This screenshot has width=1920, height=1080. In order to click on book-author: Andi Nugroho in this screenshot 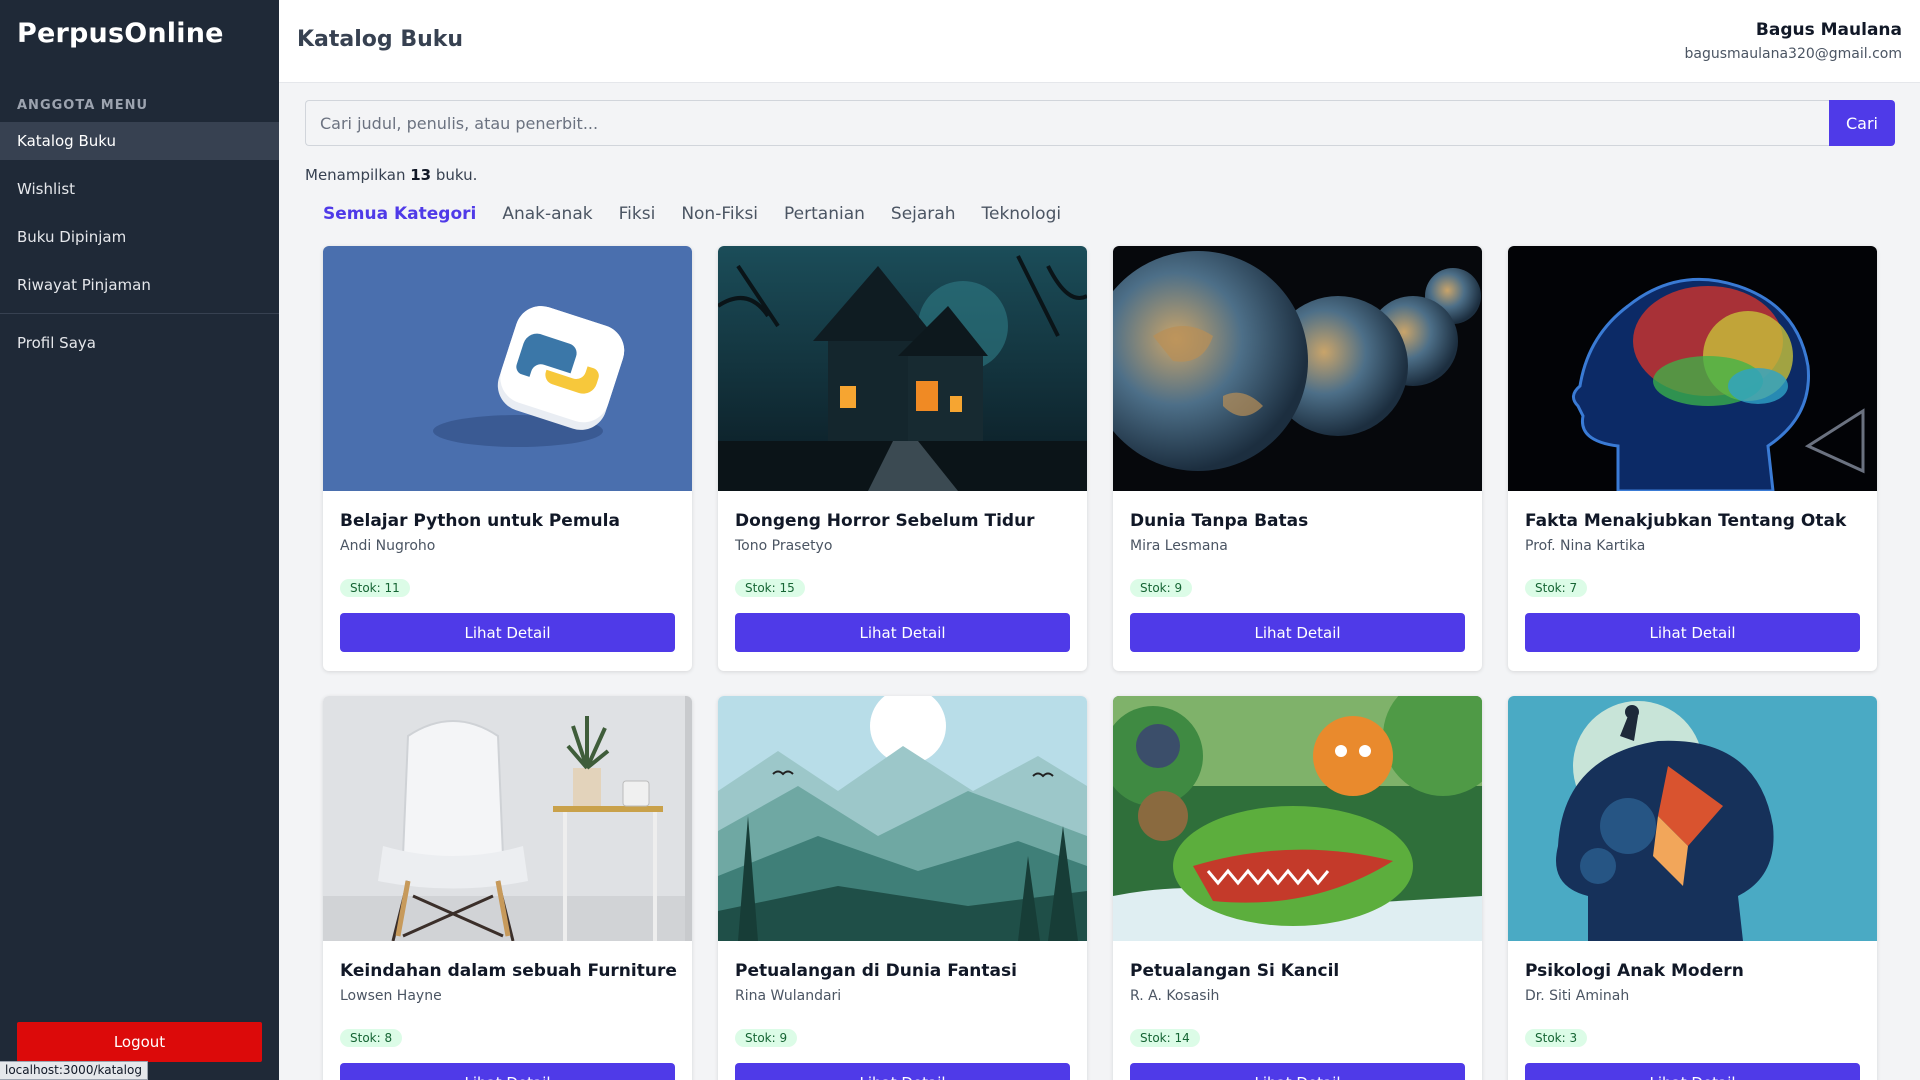, I will do `click(388, 546)`.